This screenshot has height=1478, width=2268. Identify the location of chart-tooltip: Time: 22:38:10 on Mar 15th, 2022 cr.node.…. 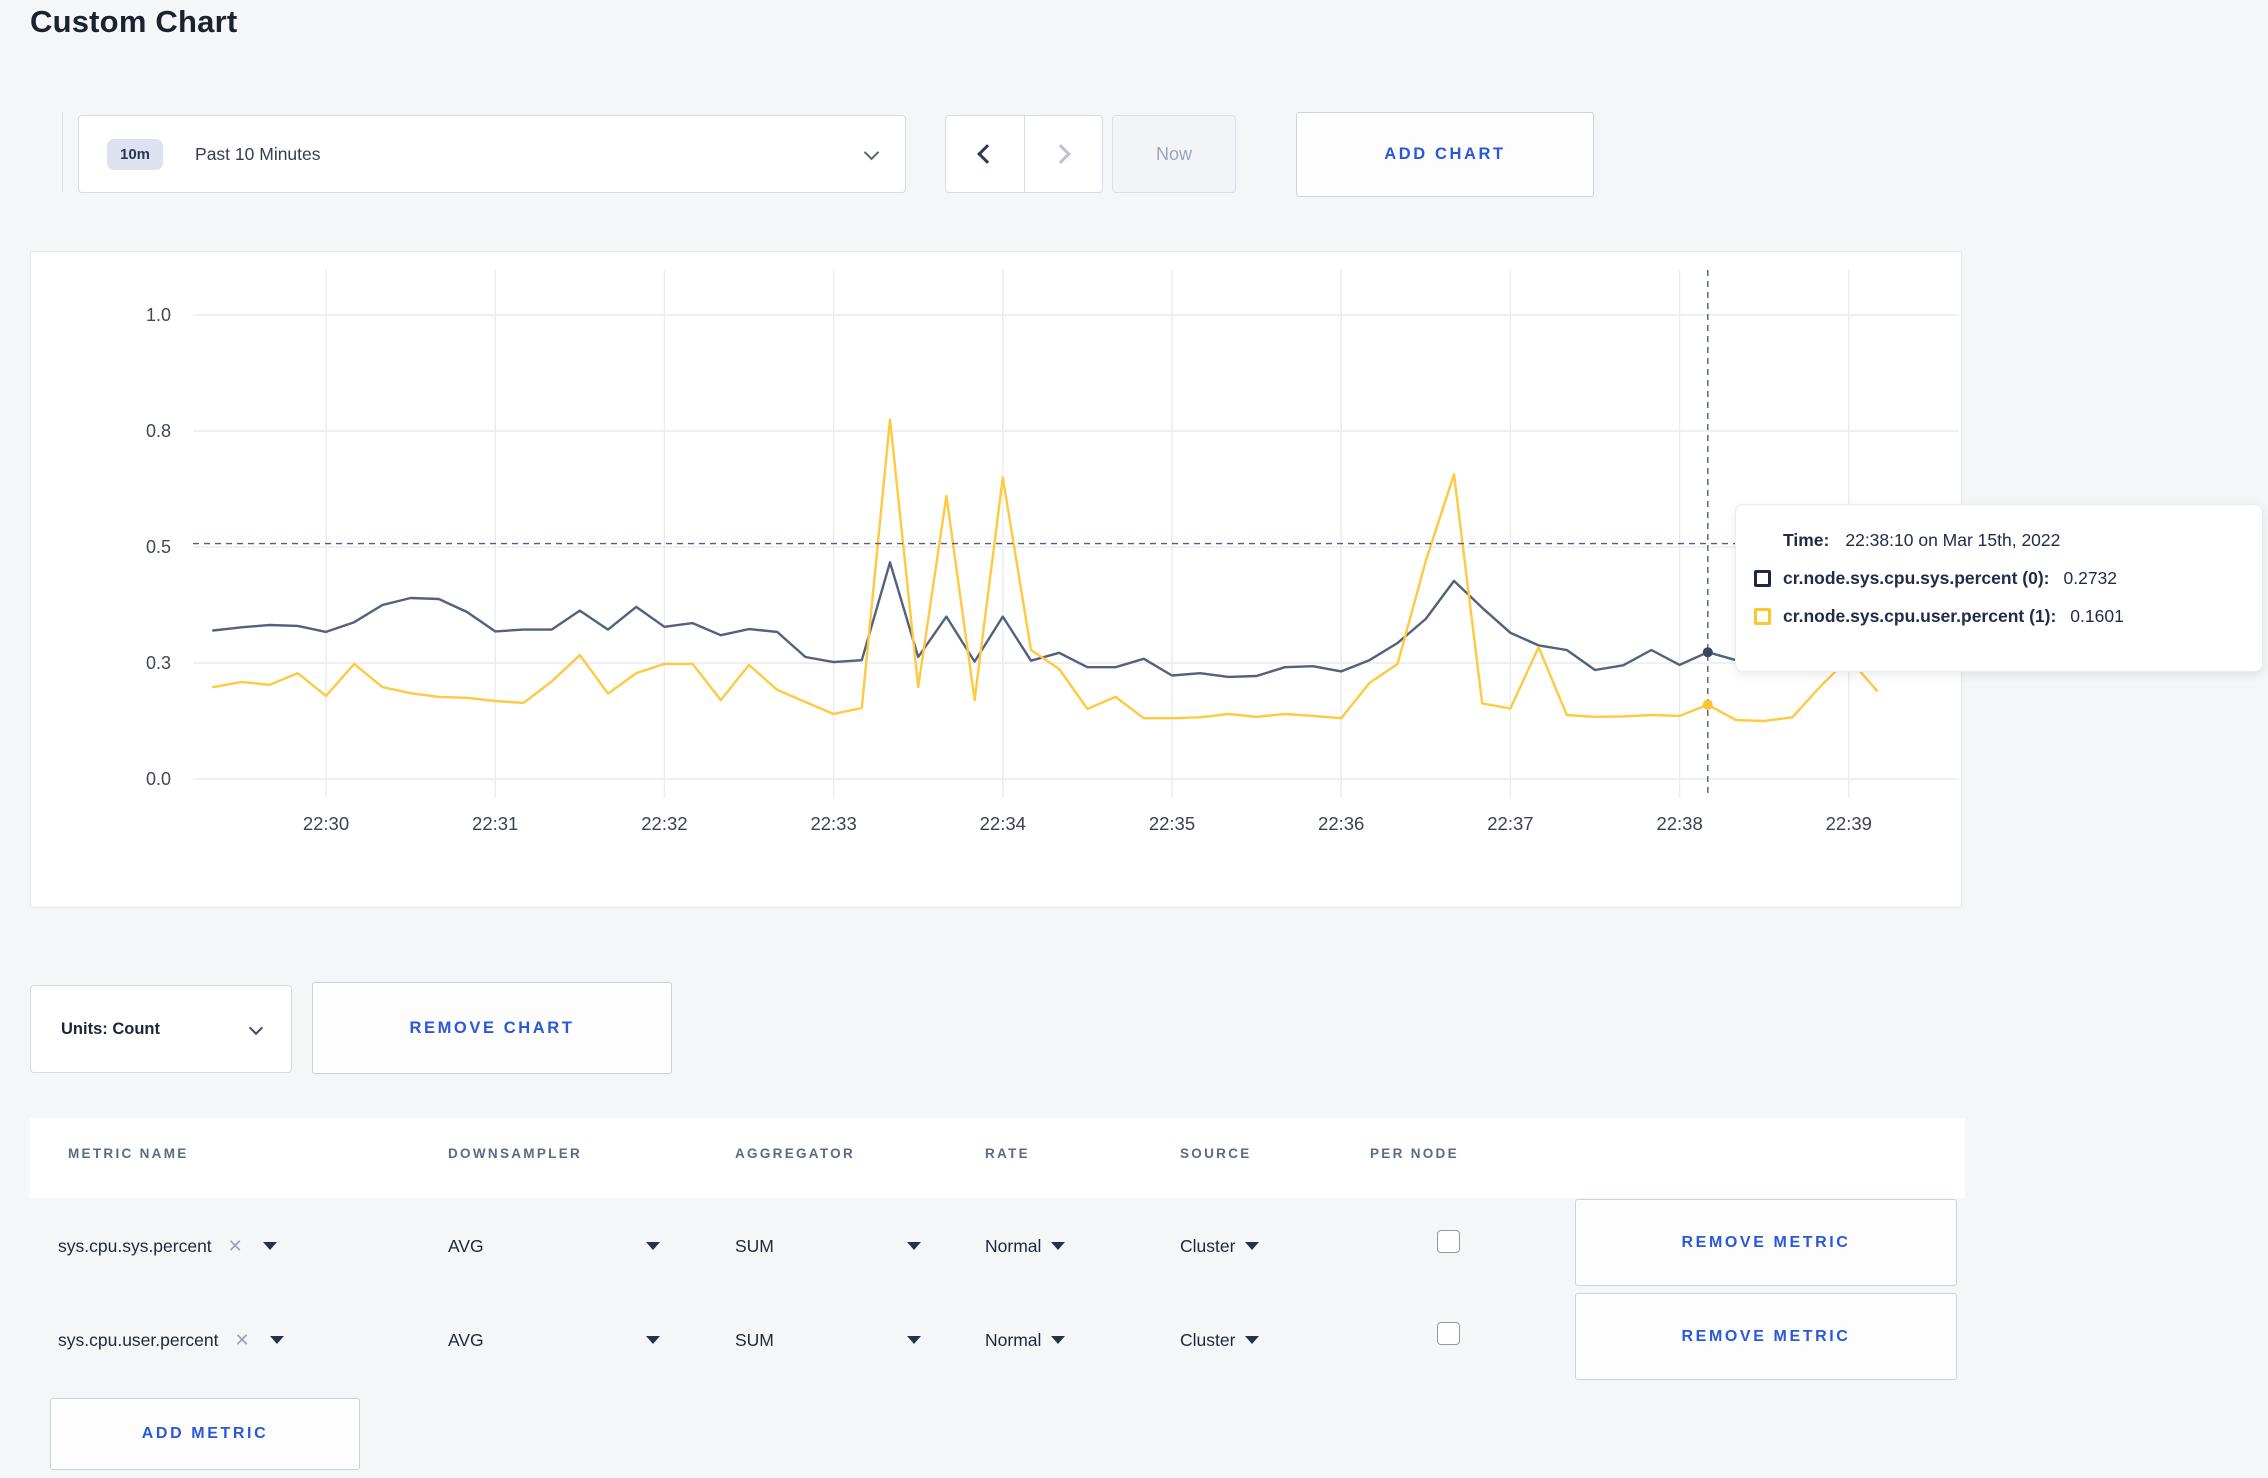
(1999, 588).